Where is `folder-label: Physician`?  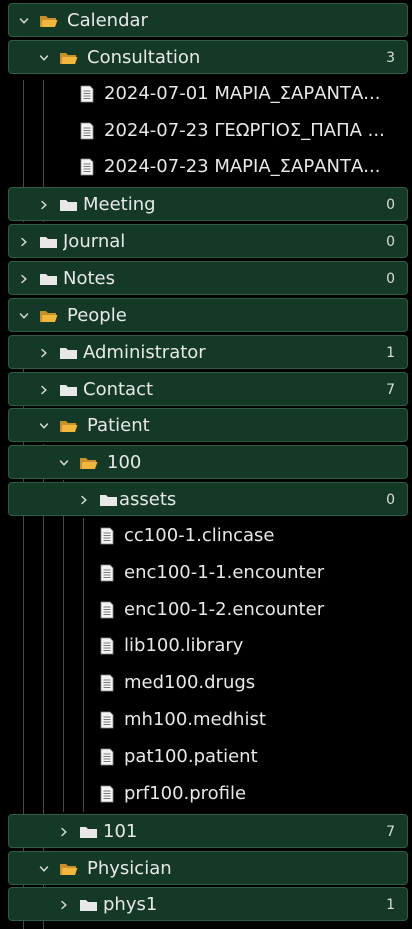
folder-label: Physician is located at coordinates (129, 868).